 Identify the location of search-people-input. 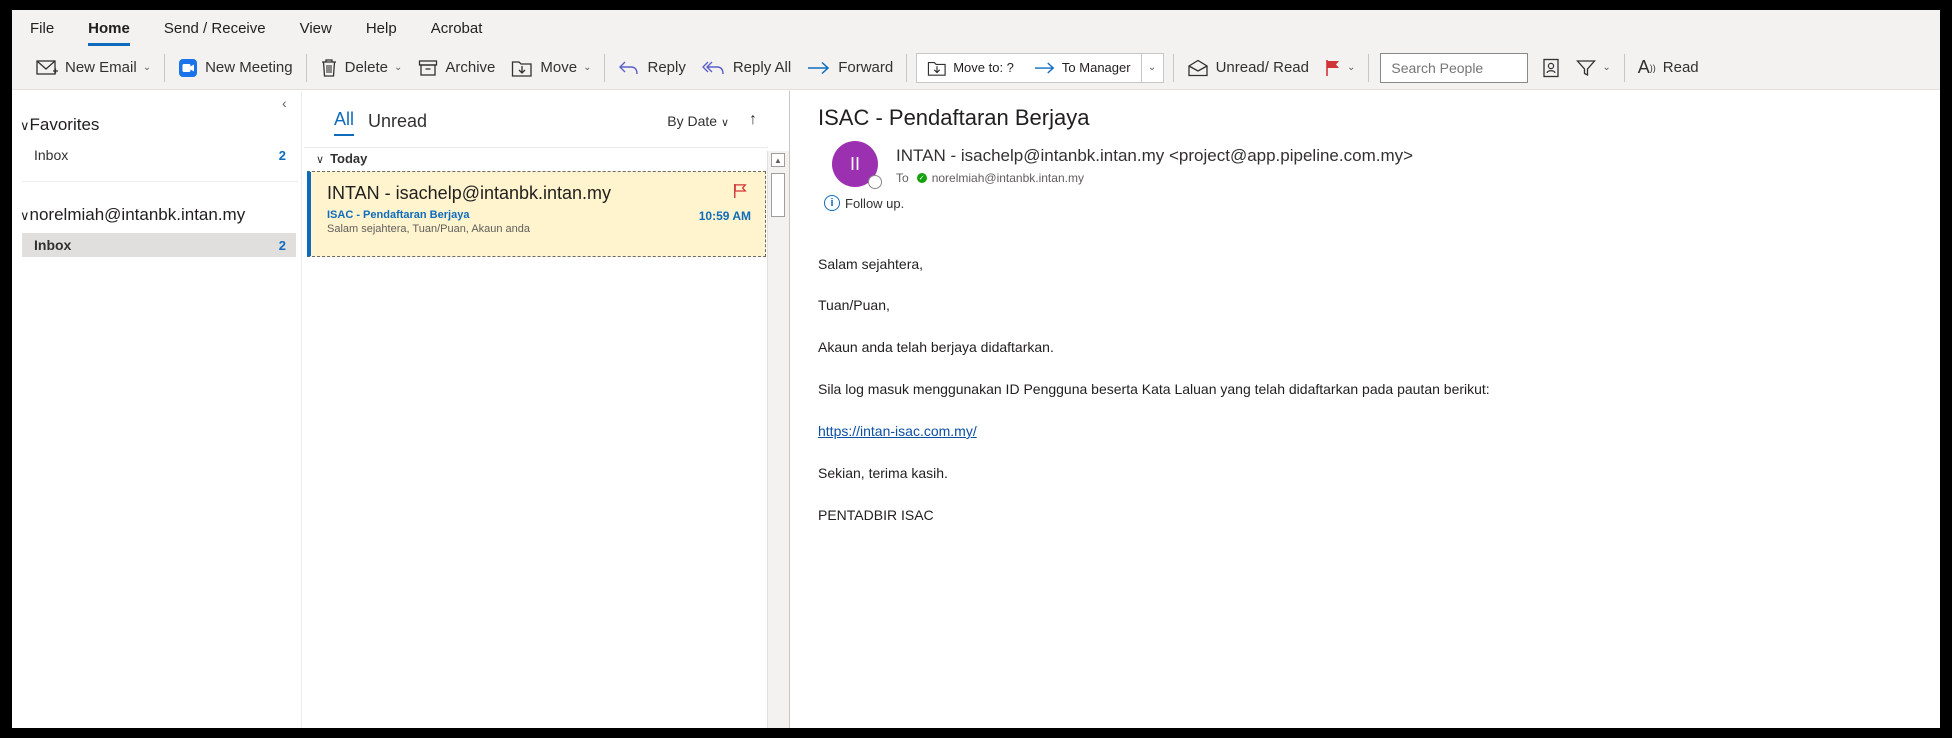
(1454, 67).